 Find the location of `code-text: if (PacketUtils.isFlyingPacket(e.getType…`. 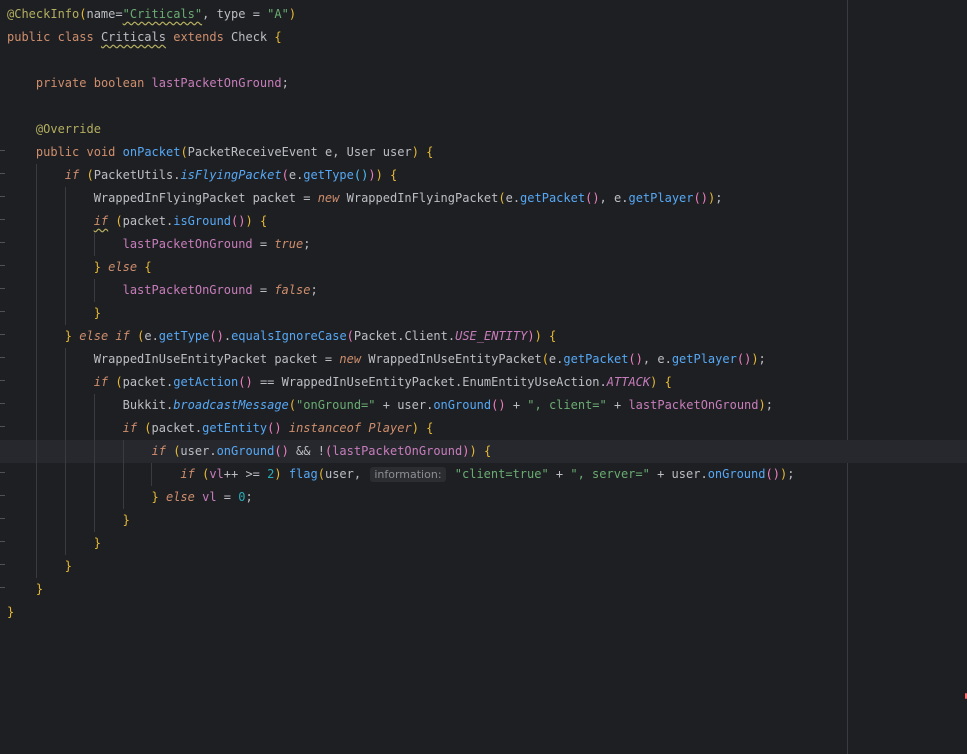

code-text: if (PacketUtils.isFlyingPacket(e.getType… is located at coordinates (231, 175).